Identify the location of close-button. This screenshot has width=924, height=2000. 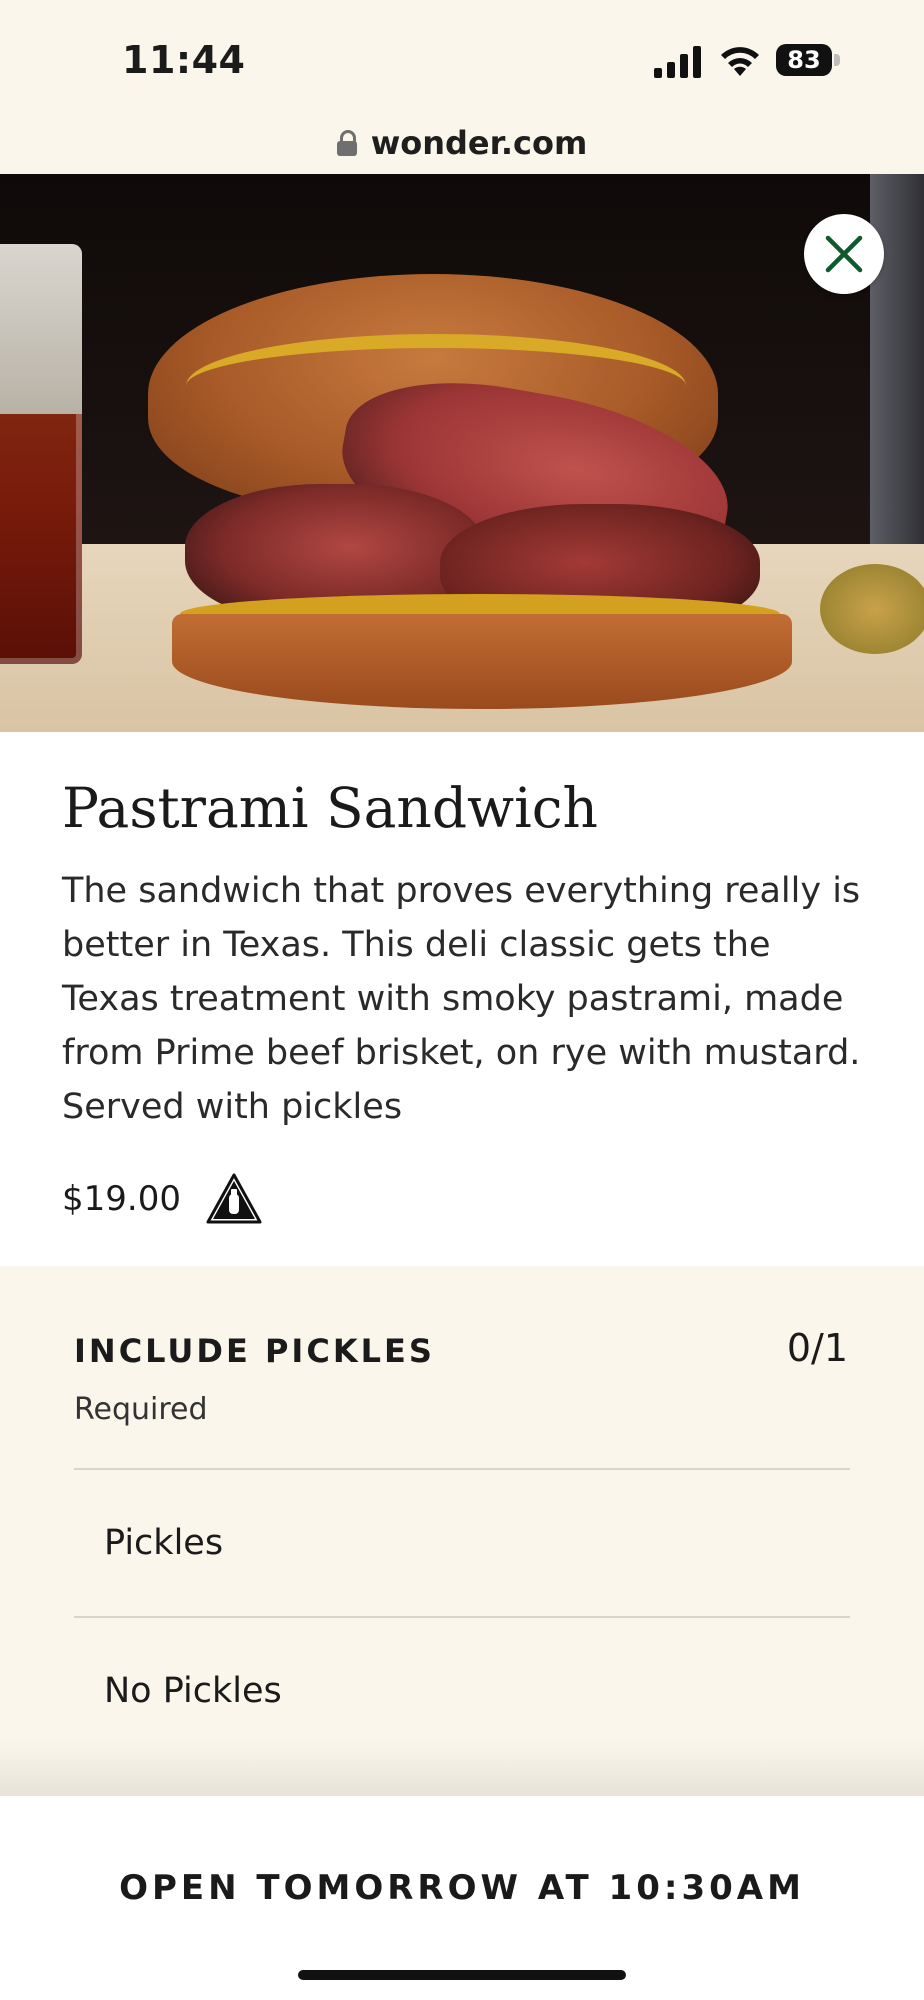
(844, 254).